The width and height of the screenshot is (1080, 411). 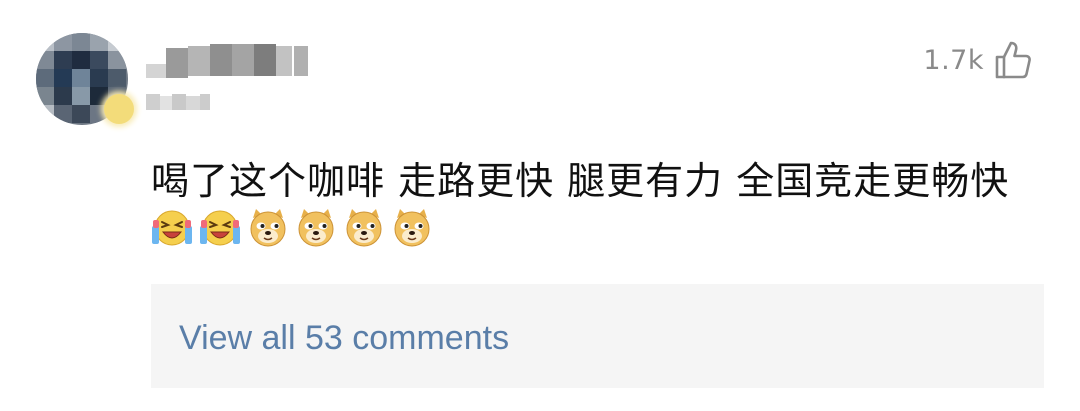 What do you see at coordinates (119, 109) in the screenshot?
I see `vip-badge` at bounding box center [119, 109].